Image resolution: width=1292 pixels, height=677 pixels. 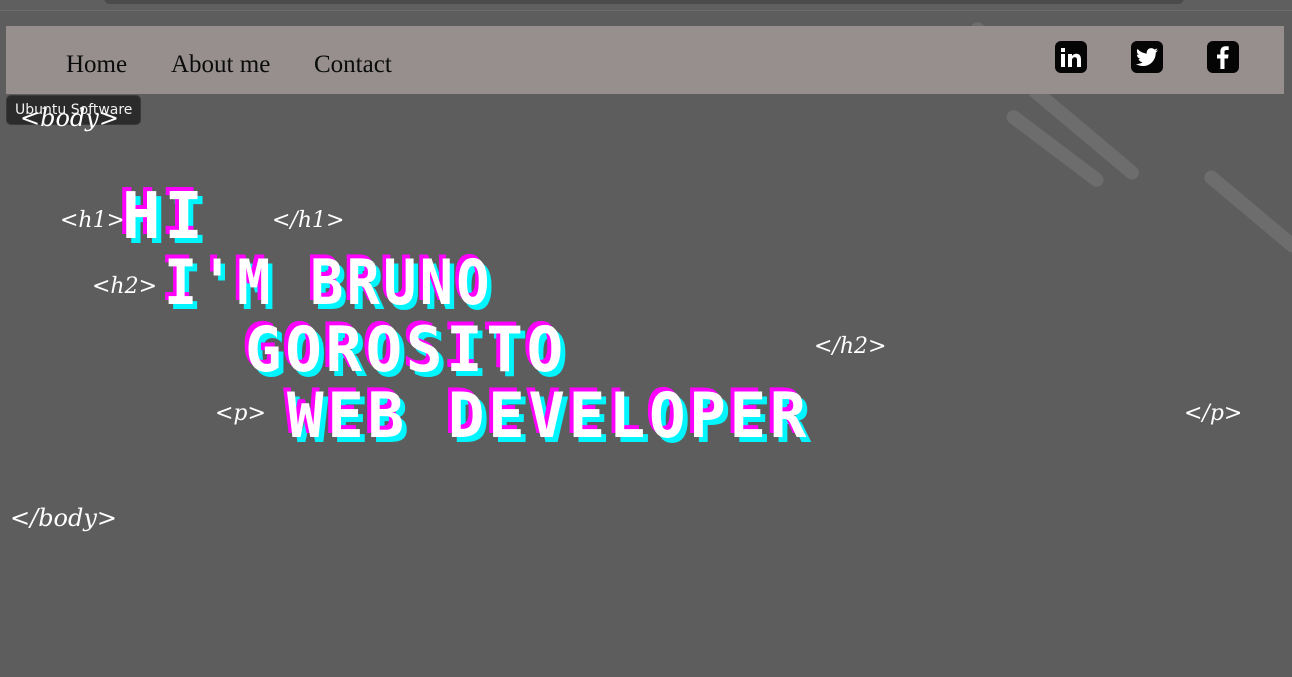 What do you see at coordinates (645, 60) in the screenshot?
I see `navbar: Home About me Contact` at bounding box center [645, 60].